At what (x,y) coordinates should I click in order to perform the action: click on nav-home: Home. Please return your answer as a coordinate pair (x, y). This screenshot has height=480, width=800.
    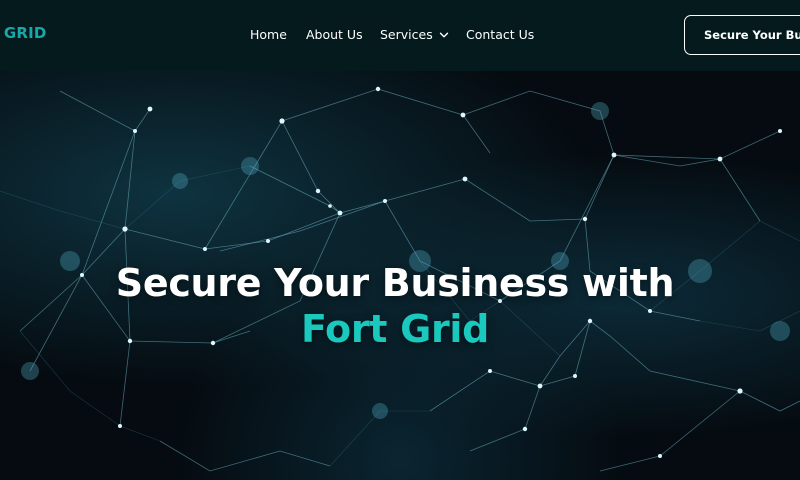
    Looking at the image, I should click on (268, 34).